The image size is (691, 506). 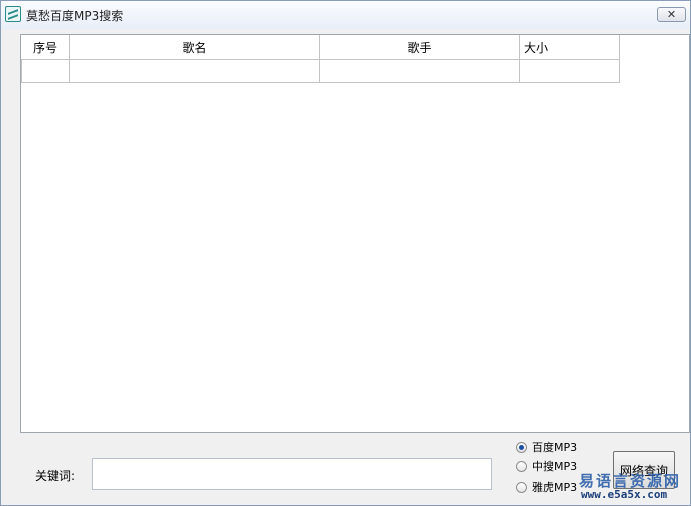 I want to click on keyword-input, so click(x=292, y=474).